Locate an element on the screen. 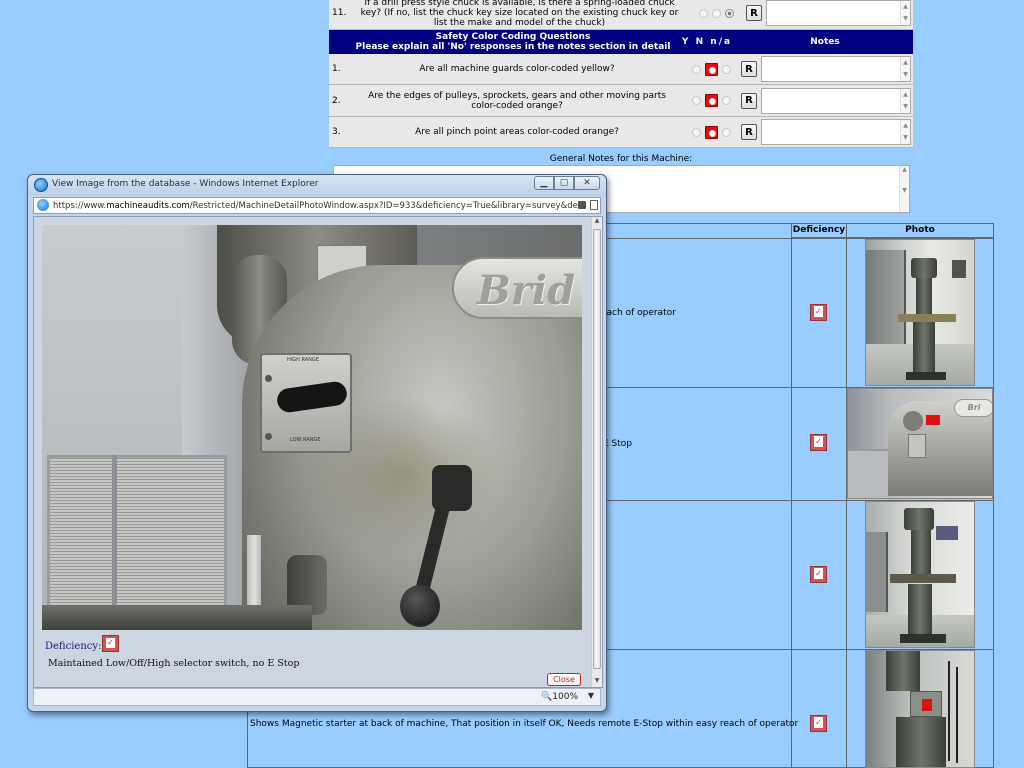 Image resolution: width=1024 pixels, height=768 pixels. ie-logo-icon is located at coordinates (41, 185).